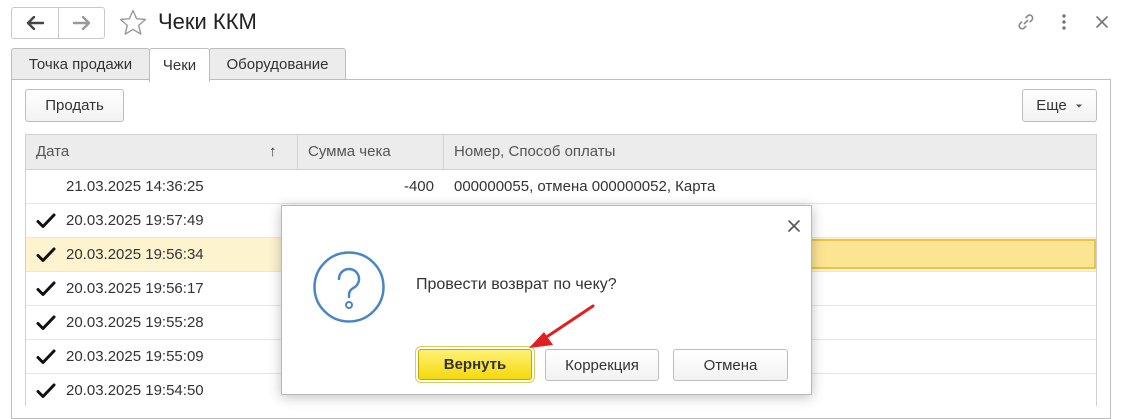  I want to click on tab-label: Точка продажи, so click(80, 64).